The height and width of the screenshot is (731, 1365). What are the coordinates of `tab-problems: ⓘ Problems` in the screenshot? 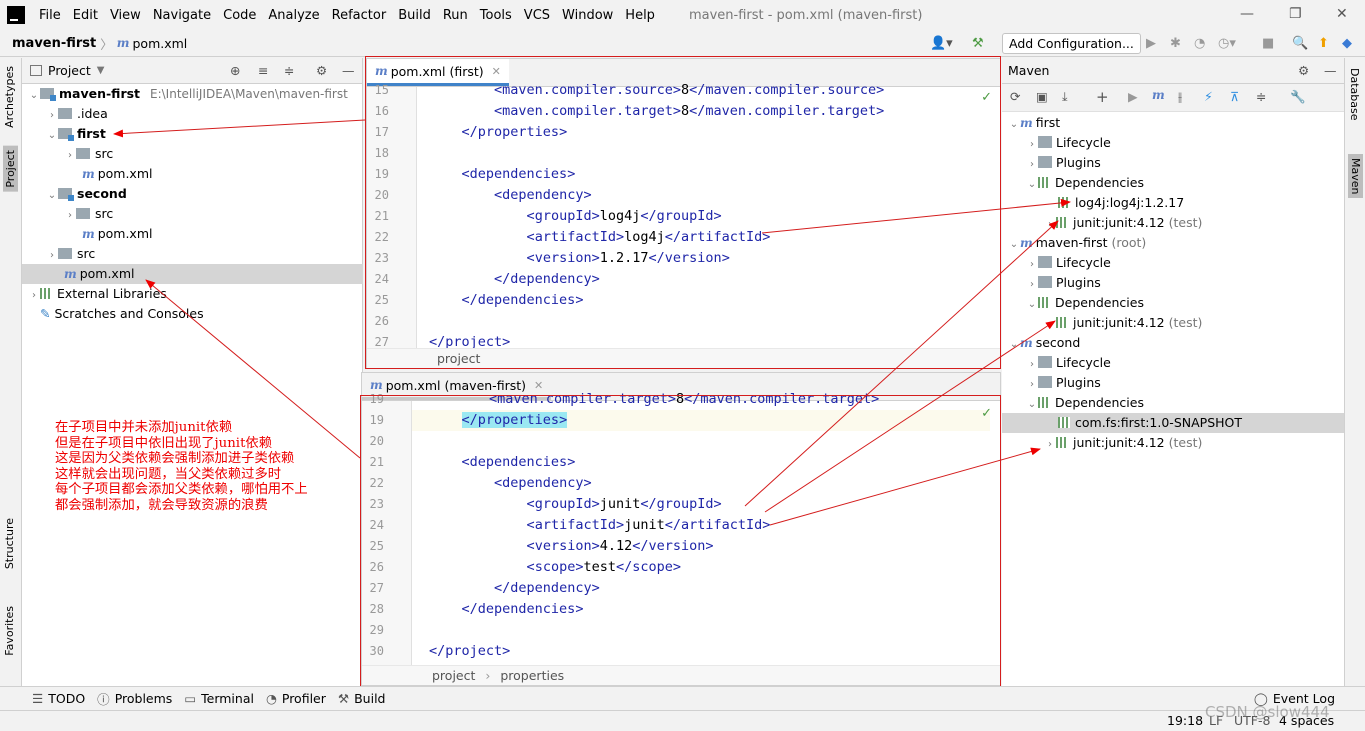 It's located at (134, 698).